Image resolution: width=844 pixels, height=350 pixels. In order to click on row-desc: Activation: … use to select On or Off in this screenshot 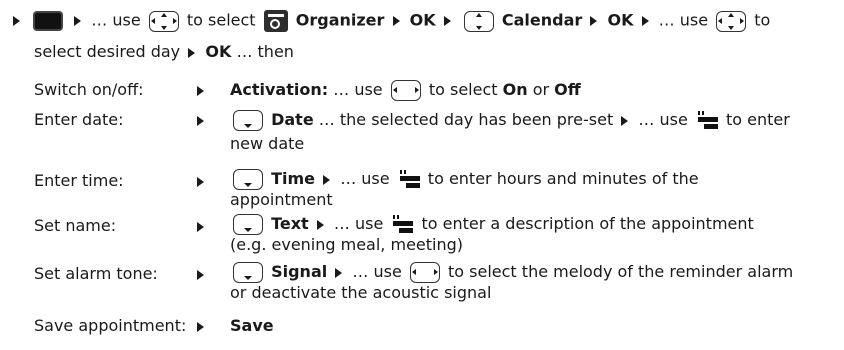, I will do `click(530, 90)`.